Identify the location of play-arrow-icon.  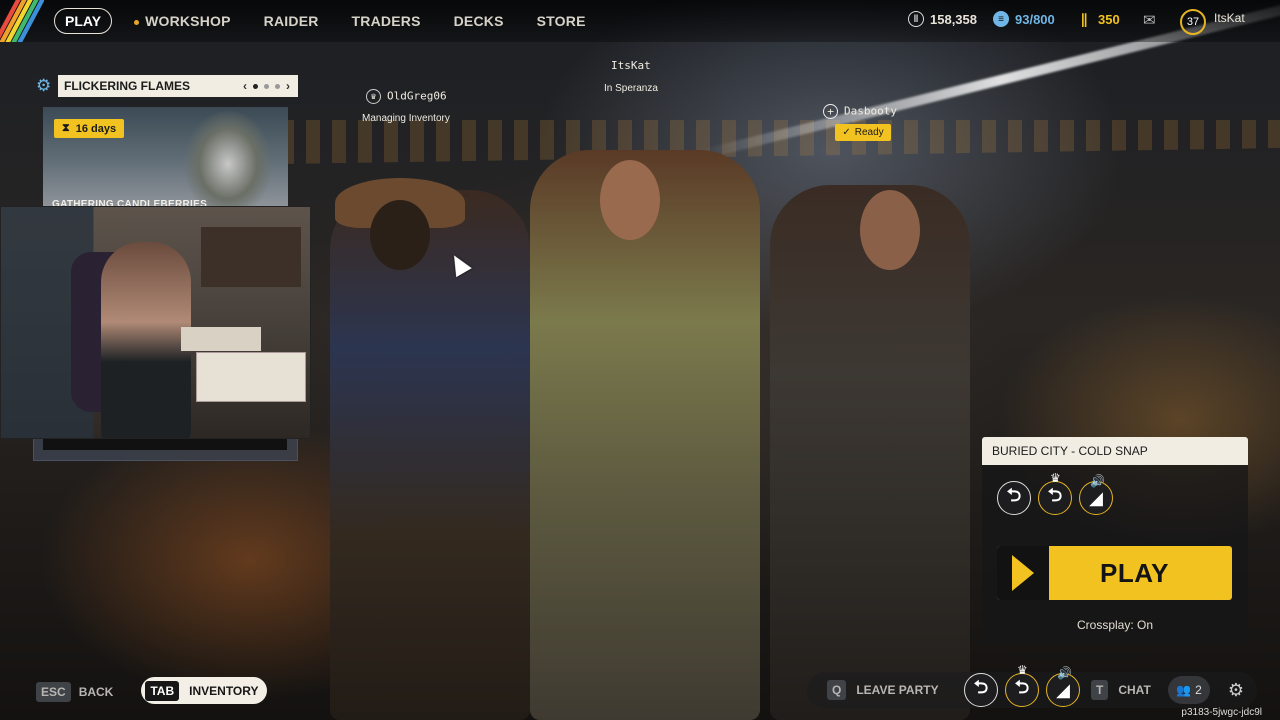
(1023, 573).